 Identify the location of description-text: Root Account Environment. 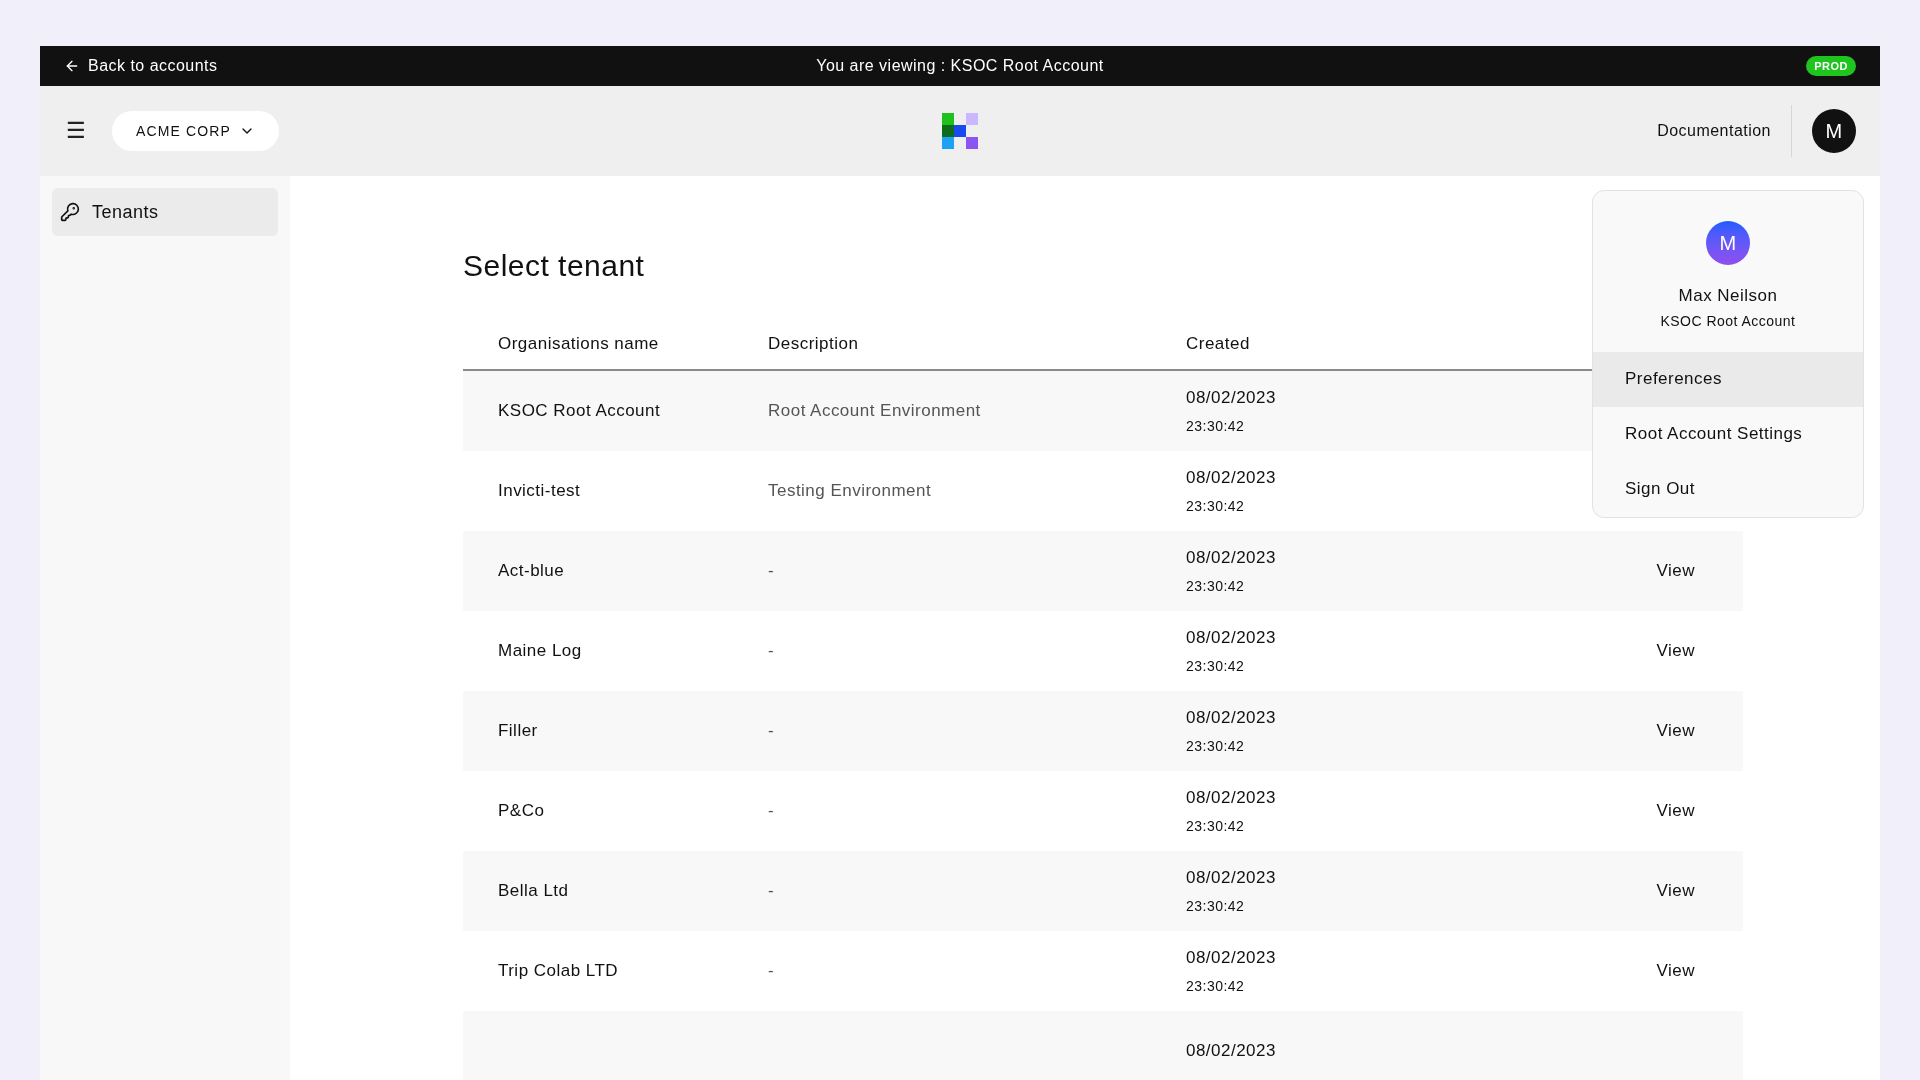
(874, 411).